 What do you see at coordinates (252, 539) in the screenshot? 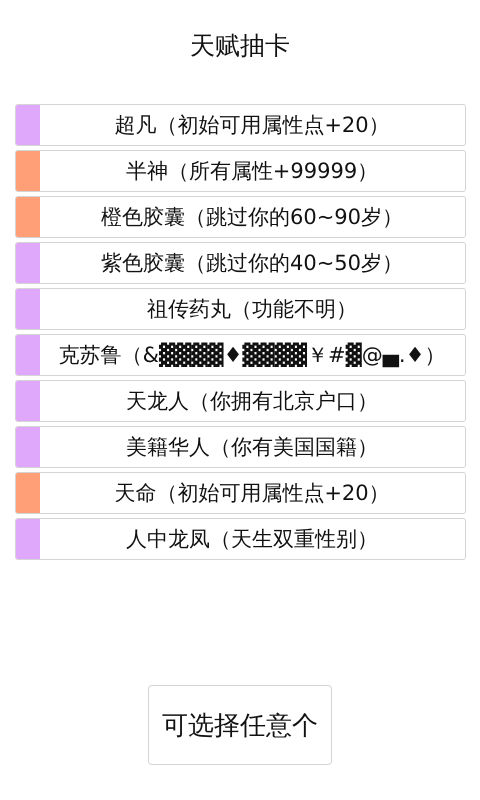
I see `talent-label: 人中龙凤（天生双重性别）` at bounding box center [252, 539].